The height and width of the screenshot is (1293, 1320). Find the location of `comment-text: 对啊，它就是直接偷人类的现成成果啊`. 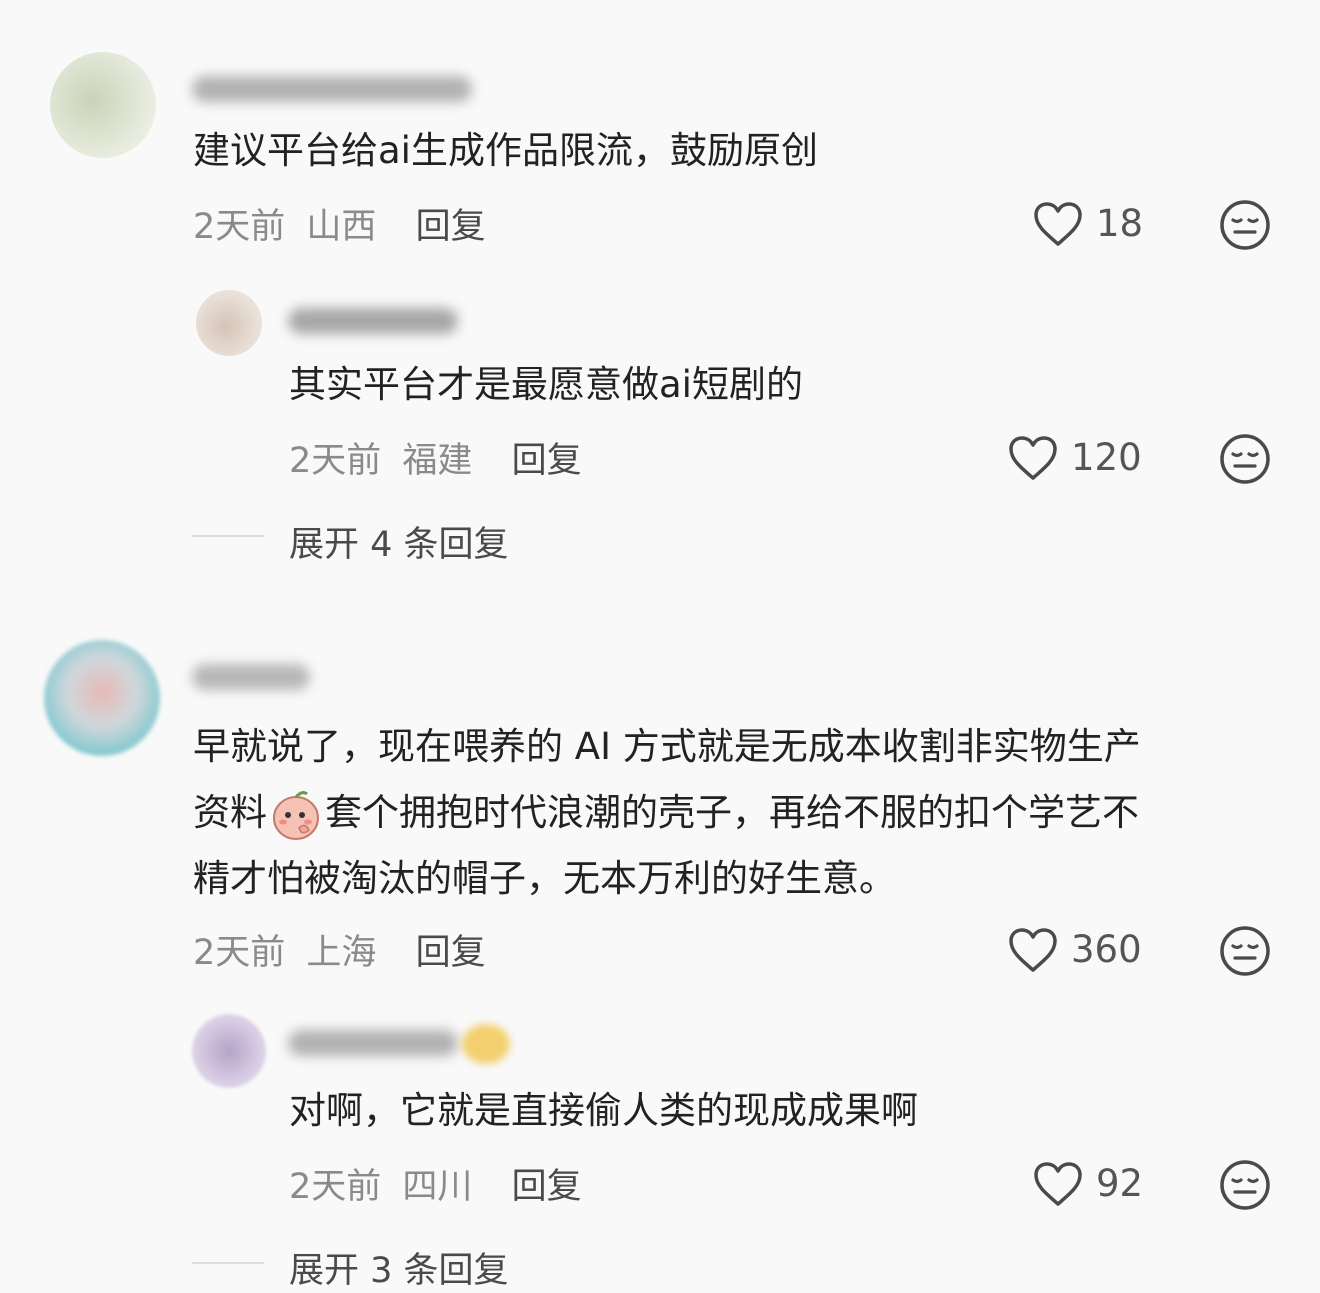

comment-text: 对啊，它就是直接偷人类的现成成果啊 is located at coordinates (603, 1110).